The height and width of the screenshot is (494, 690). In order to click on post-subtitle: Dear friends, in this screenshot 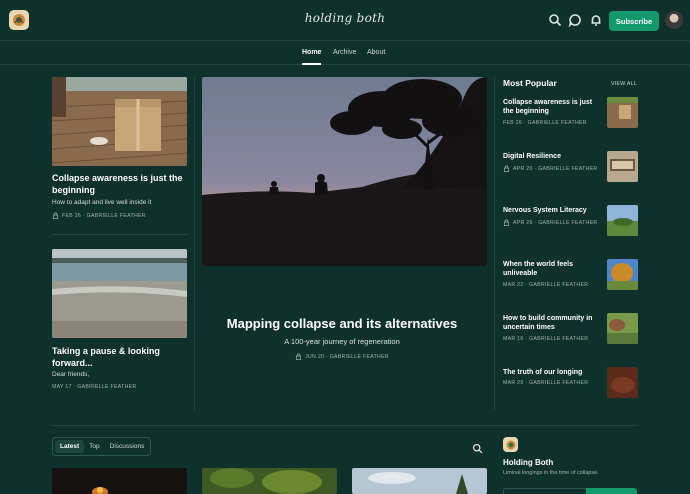, I will do `click(71, 374)`.